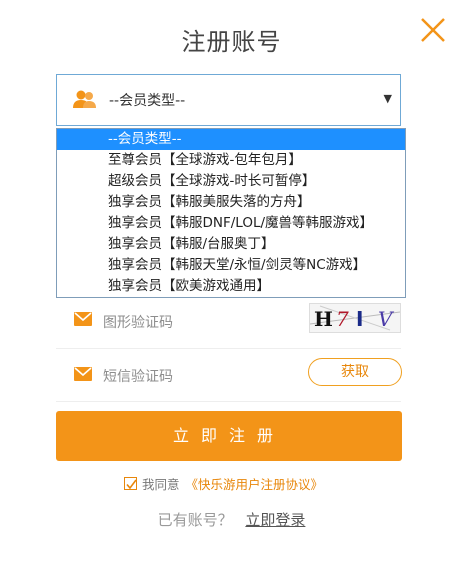 The height and width of the screenshot is (582, 463). What do you see at coordinates (323, 319) in the screenshot?
I see `svg-text: H` at bounding box center [323, 319].